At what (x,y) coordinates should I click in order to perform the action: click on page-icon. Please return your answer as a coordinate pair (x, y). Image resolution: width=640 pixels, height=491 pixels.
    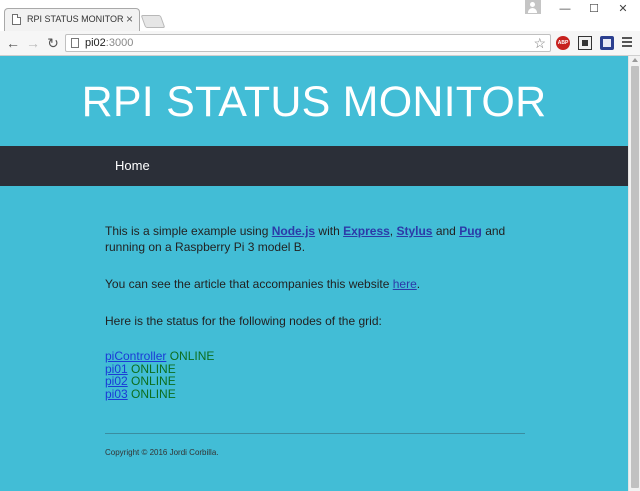
    Looking at the image, I should click on (75, 43).